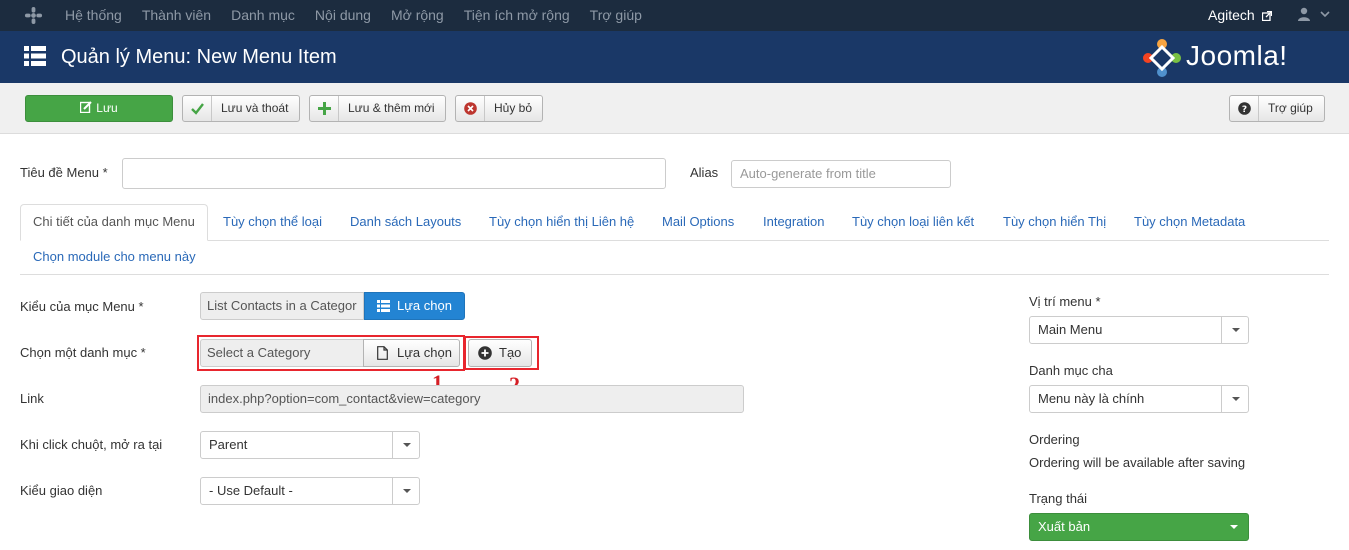 The width and height of the screenshot is (1349, 550). Describe the element at coordinates (1058, 498) in the screenshot. I see `status-label: Trạng thái` at that location.